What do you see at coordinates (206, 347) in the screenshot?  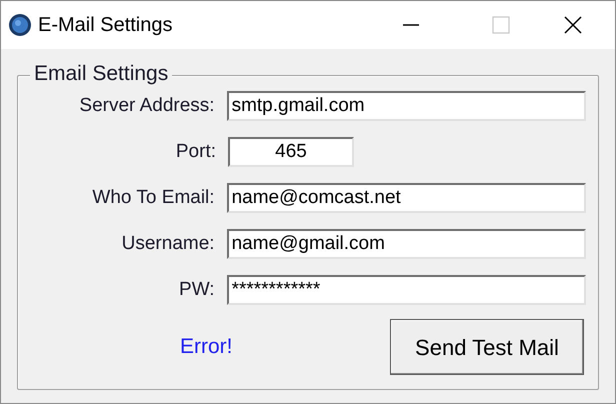 I see `status-message: Error!` at bounding box center [206, 347].